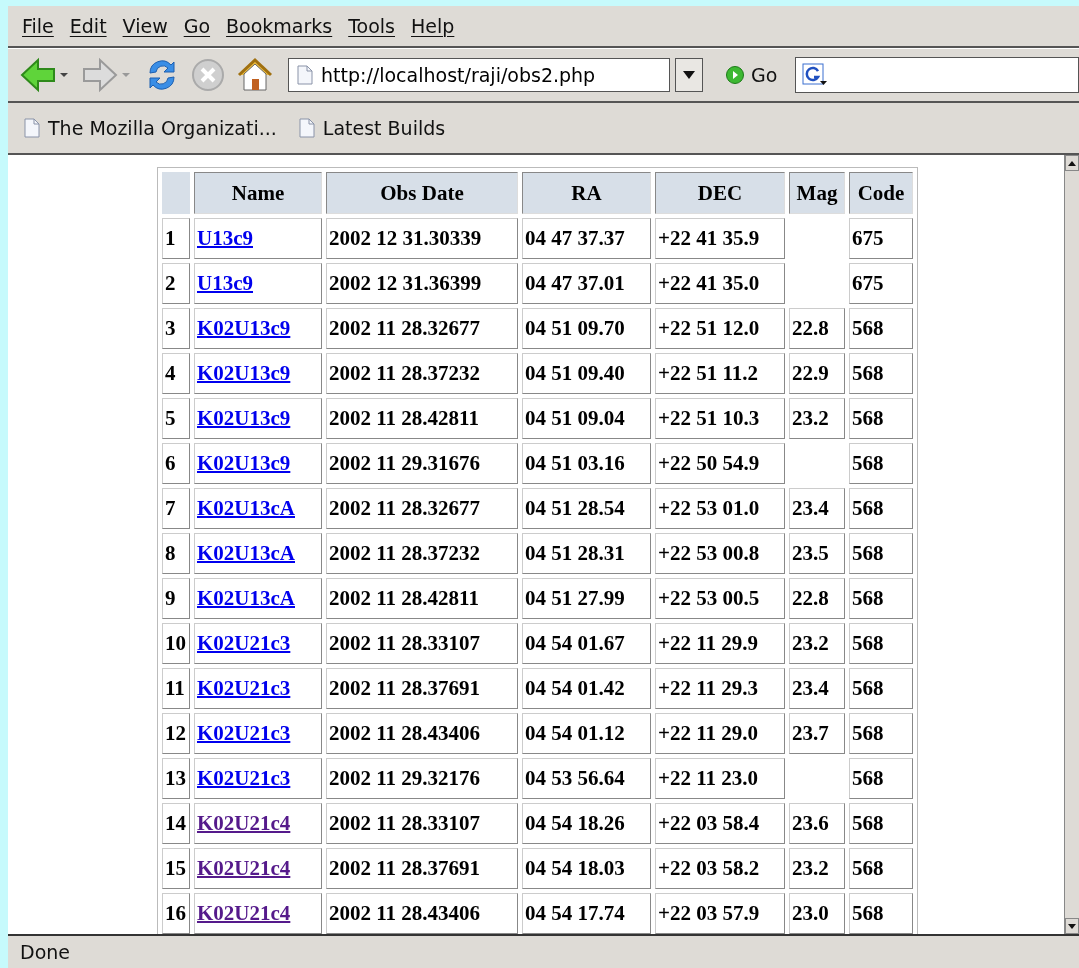 This screenshot has width=1079, height=968. What do you see at coordinates (422, 193) in the screenshot?
I see `column-header: Obs Date` at bounding box center [422, 193].